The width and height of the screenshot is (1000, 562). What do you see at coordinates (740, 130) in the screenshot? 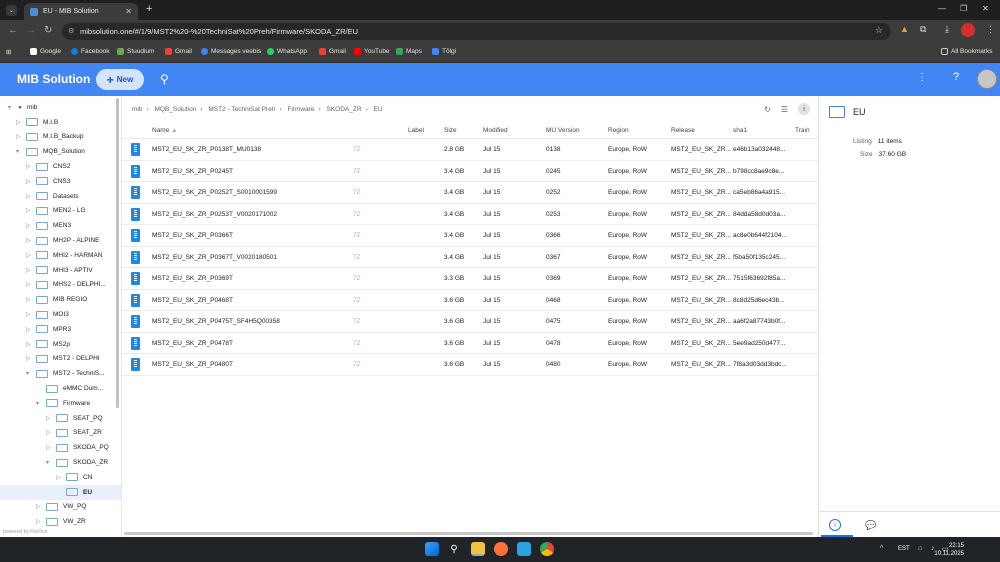
I see `col-sha1: sha1` at bounding box center [740, 130].